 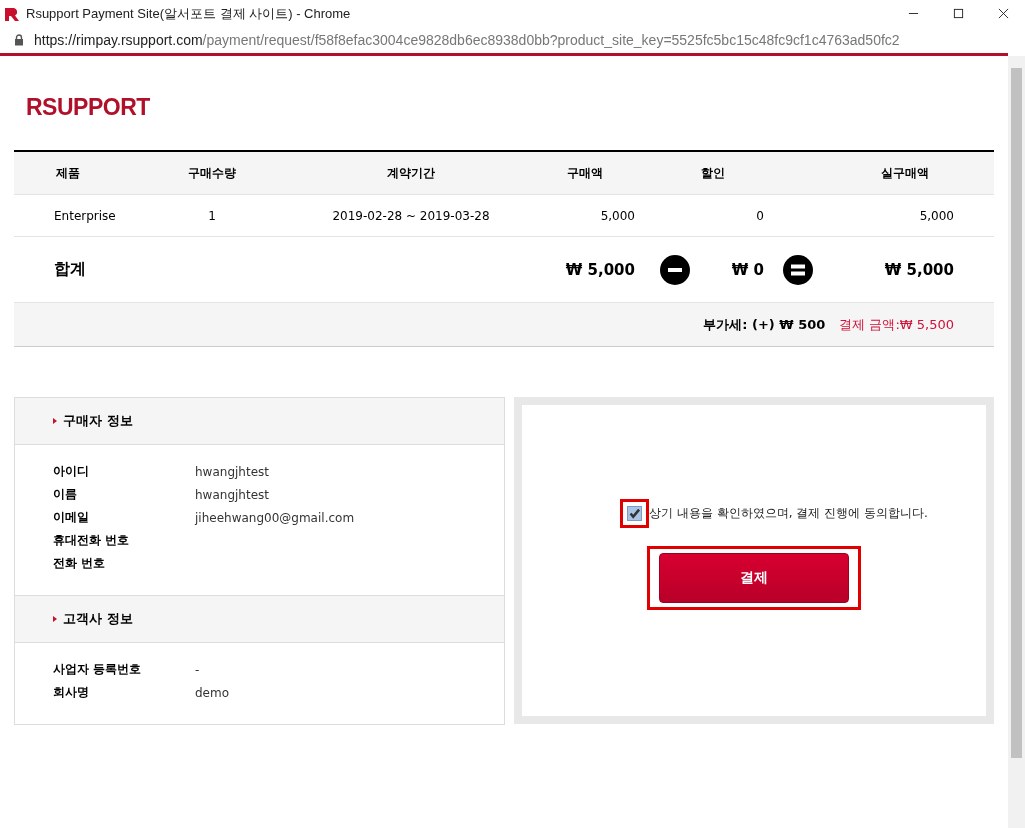 I want to click on agreement-checkbox, so click(x=635, y=513).